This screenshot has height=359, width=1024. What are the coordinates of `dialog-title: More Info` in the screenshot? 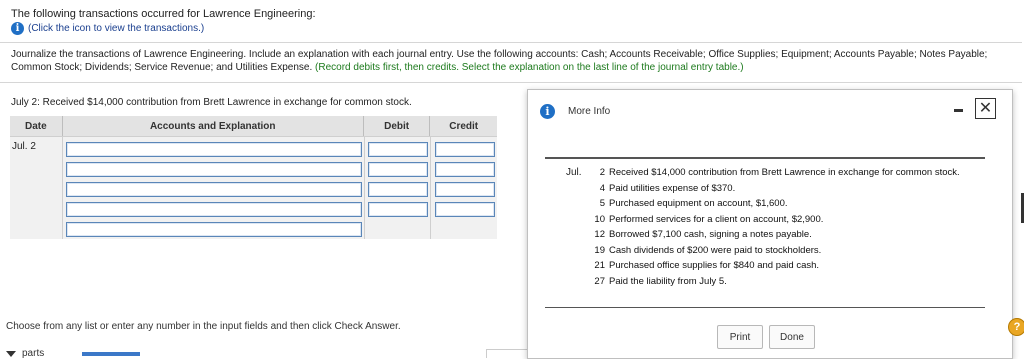 It's located at (589, 111).